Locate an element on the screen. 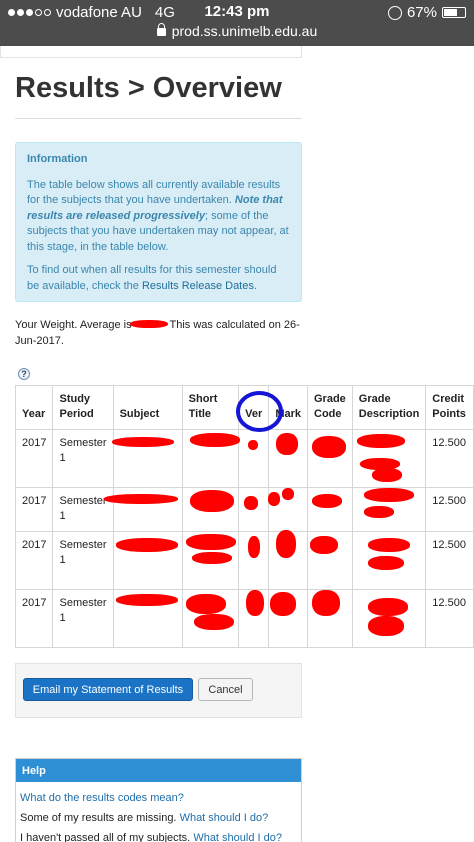 Image resolution: width=474 pixels, height=842 pixels. email-statement-button: Email my Statement of Results is located at coordinates (108, 689).